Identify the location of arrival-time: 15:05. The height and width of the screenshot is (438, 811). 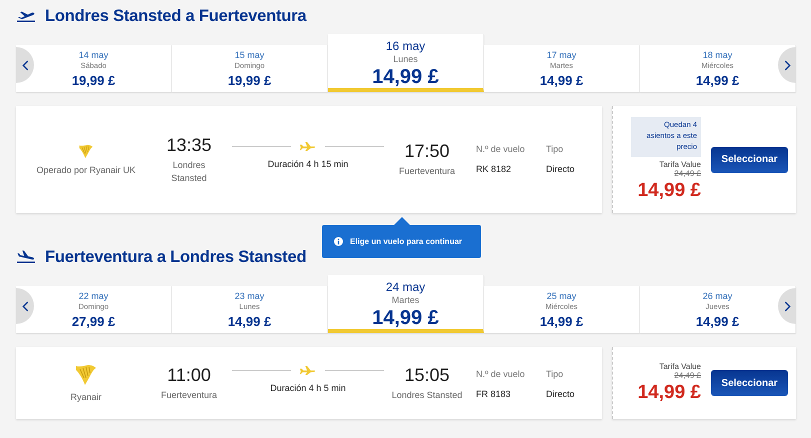
(427, 375).